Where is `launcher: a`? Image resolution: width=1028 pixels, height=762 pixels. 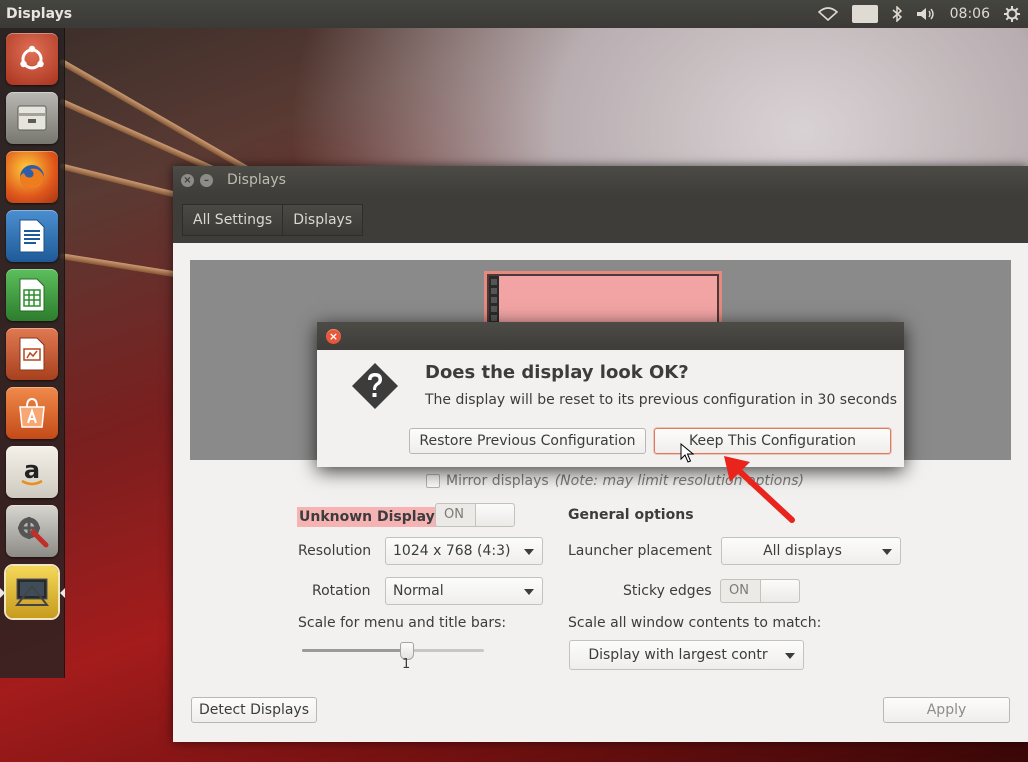
launcher: a is located at coordinates (32, 353).